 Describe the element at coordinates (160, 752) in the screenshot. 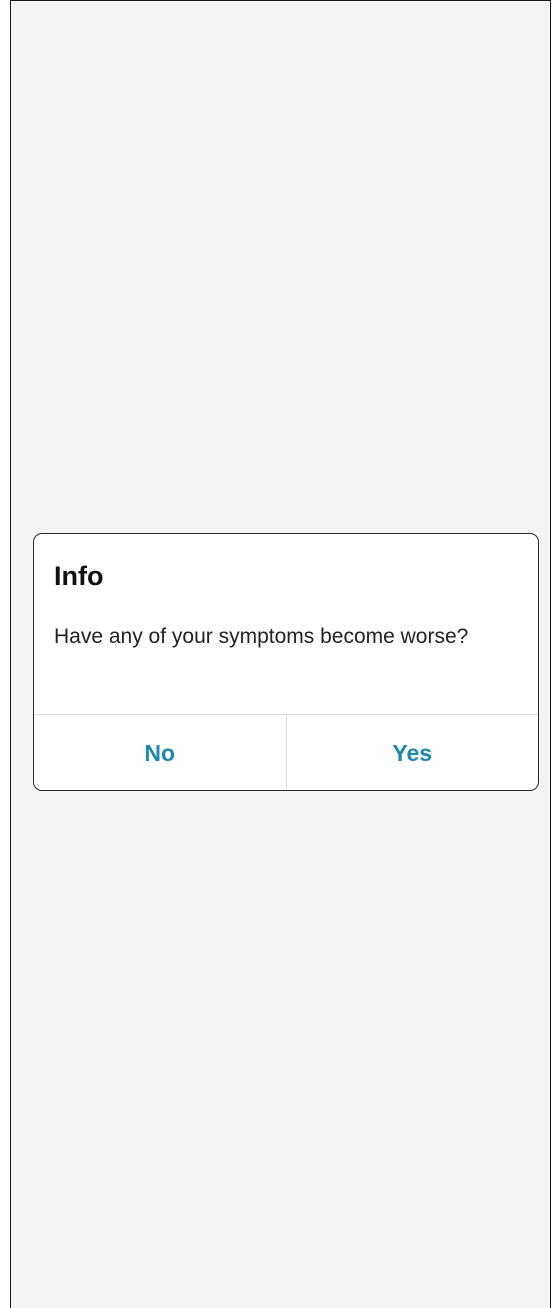

I see `no-button: No` at that location.